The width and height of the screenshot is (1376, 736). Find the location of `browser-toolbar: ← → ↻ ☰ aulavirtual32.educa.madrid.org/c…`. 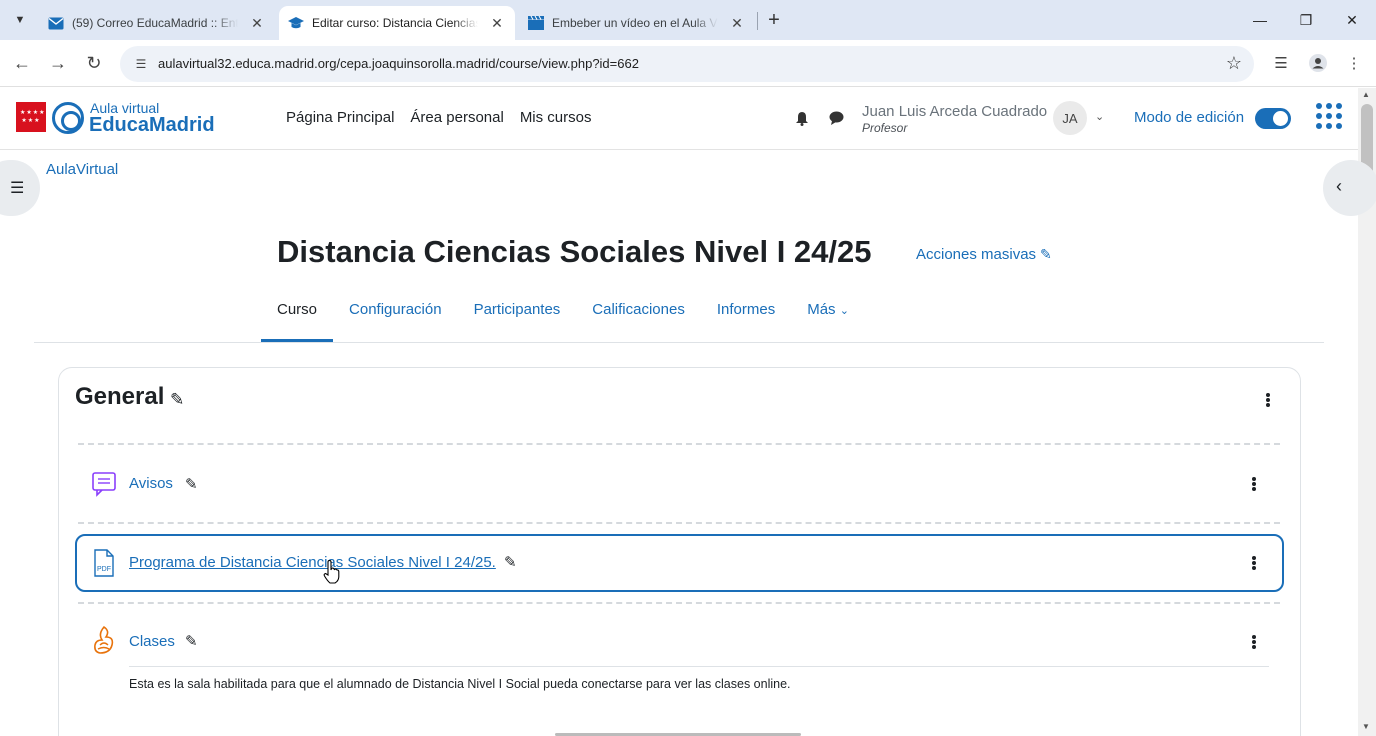

browser-toolbar: ← → ↻ ☰ aulavirtual32.educa.madrid.org/c… is located at coordinates (688, 63).